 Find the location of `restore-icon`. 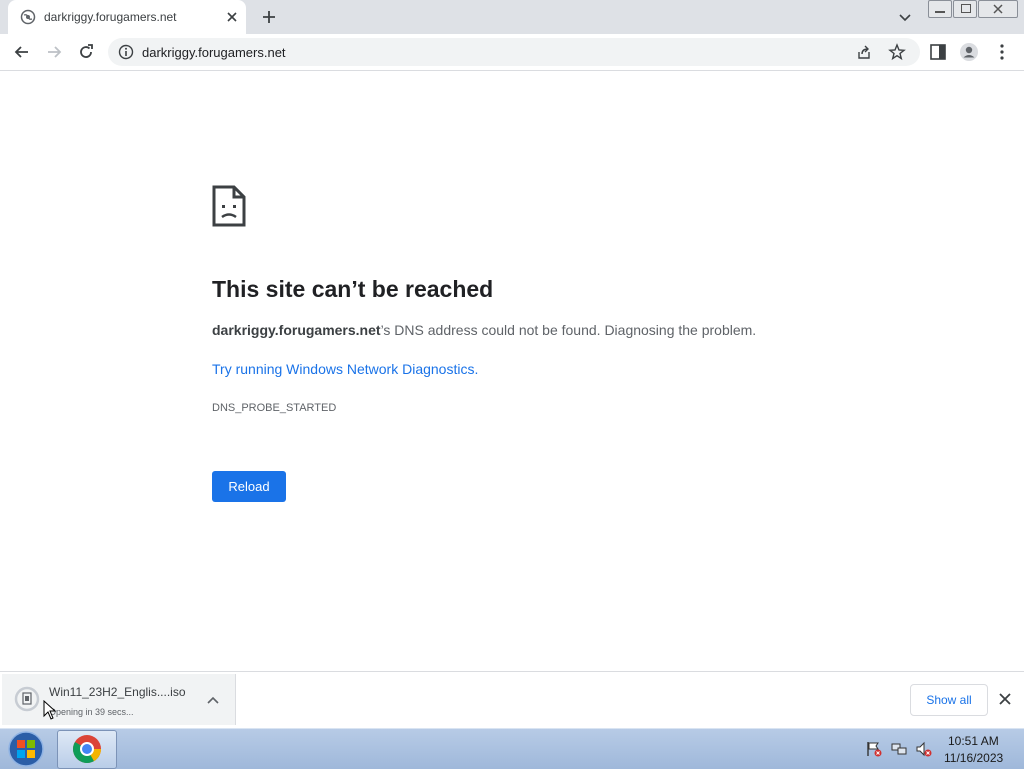

restore-icon is located at coordinates (966, 8).